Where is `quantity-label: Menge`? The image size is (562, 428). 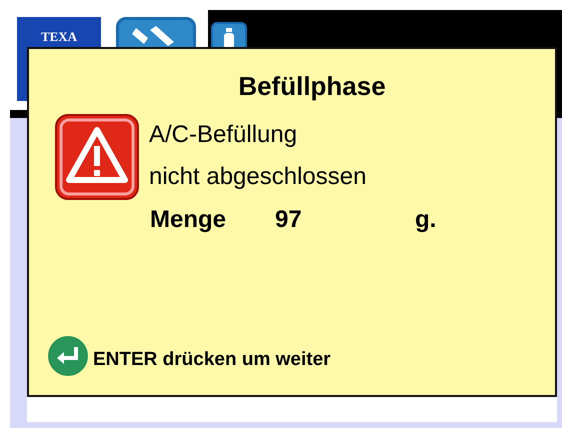
quantity-label: Menge is located at coordinates (189, 220).